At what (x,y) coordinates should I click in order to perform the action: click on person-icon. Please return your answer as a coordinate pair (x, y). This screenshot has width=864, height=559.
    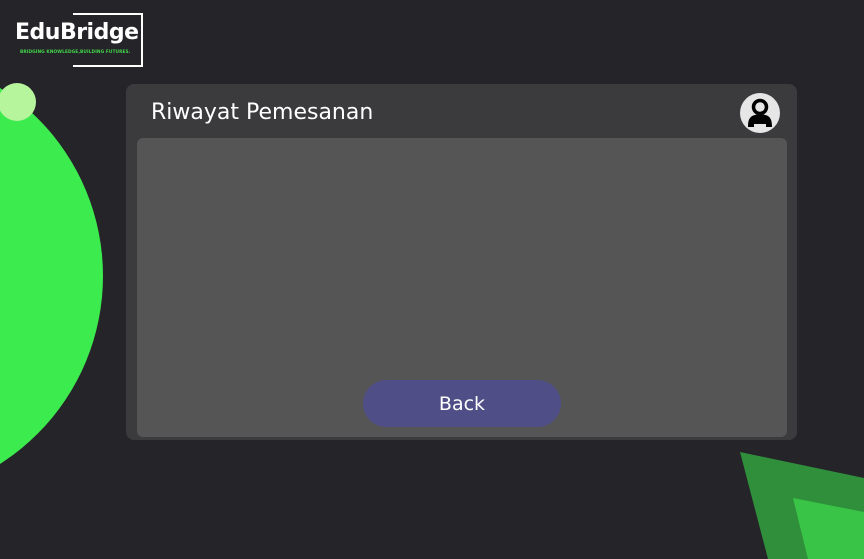
    Looking at the image, I should click on (760, 112).